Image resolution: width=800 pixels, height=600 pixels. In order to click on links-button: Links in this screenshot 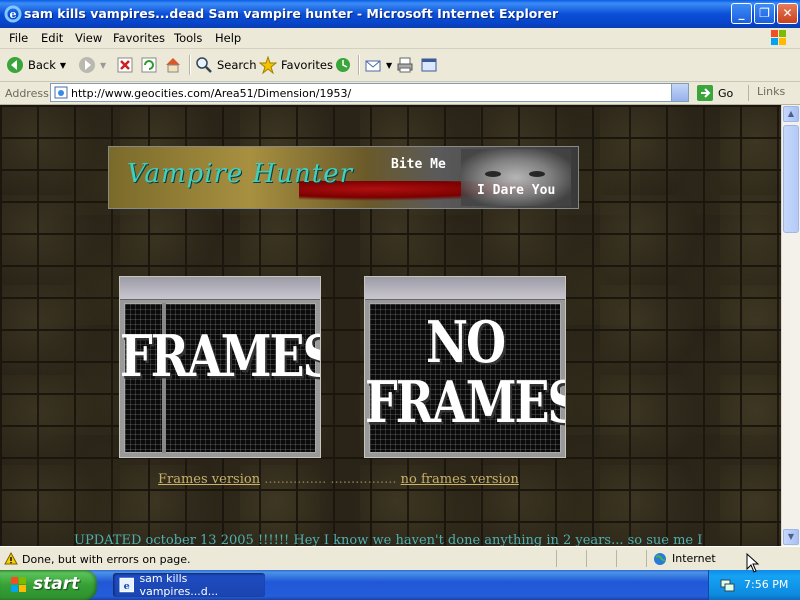, I will do `click(766, 93)`.